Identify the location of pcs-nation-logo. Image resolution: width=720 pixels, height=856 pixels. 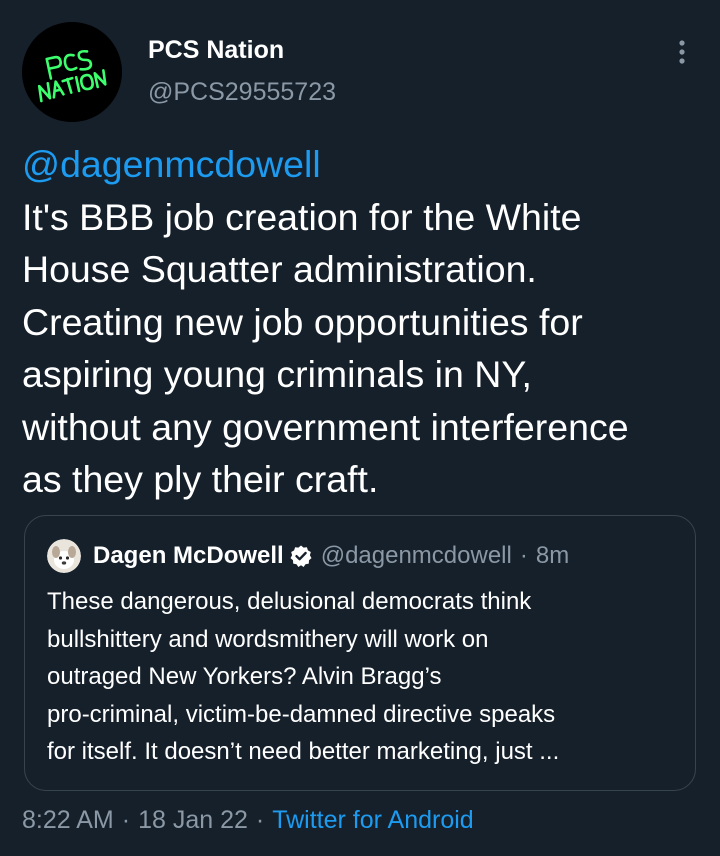
(72, 72).